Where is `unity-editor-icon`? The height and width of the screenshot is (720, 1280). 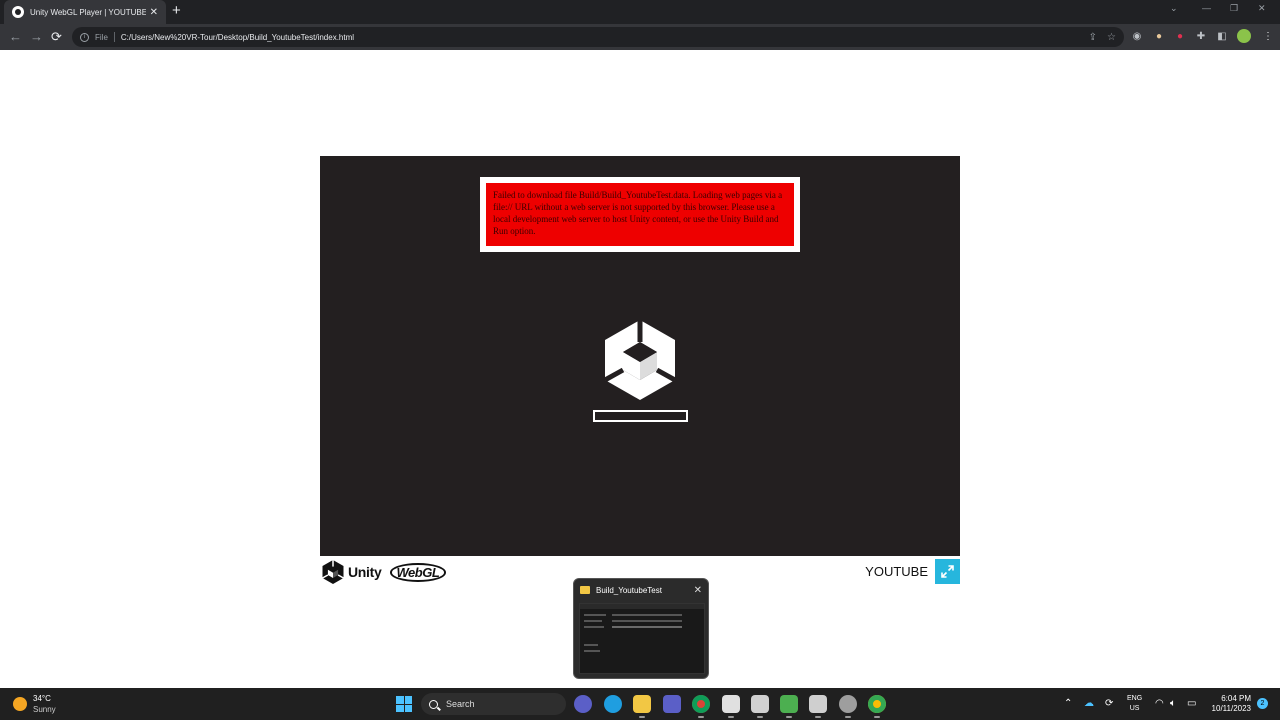 unity-editor-icon is located at coordinates (760, 706).